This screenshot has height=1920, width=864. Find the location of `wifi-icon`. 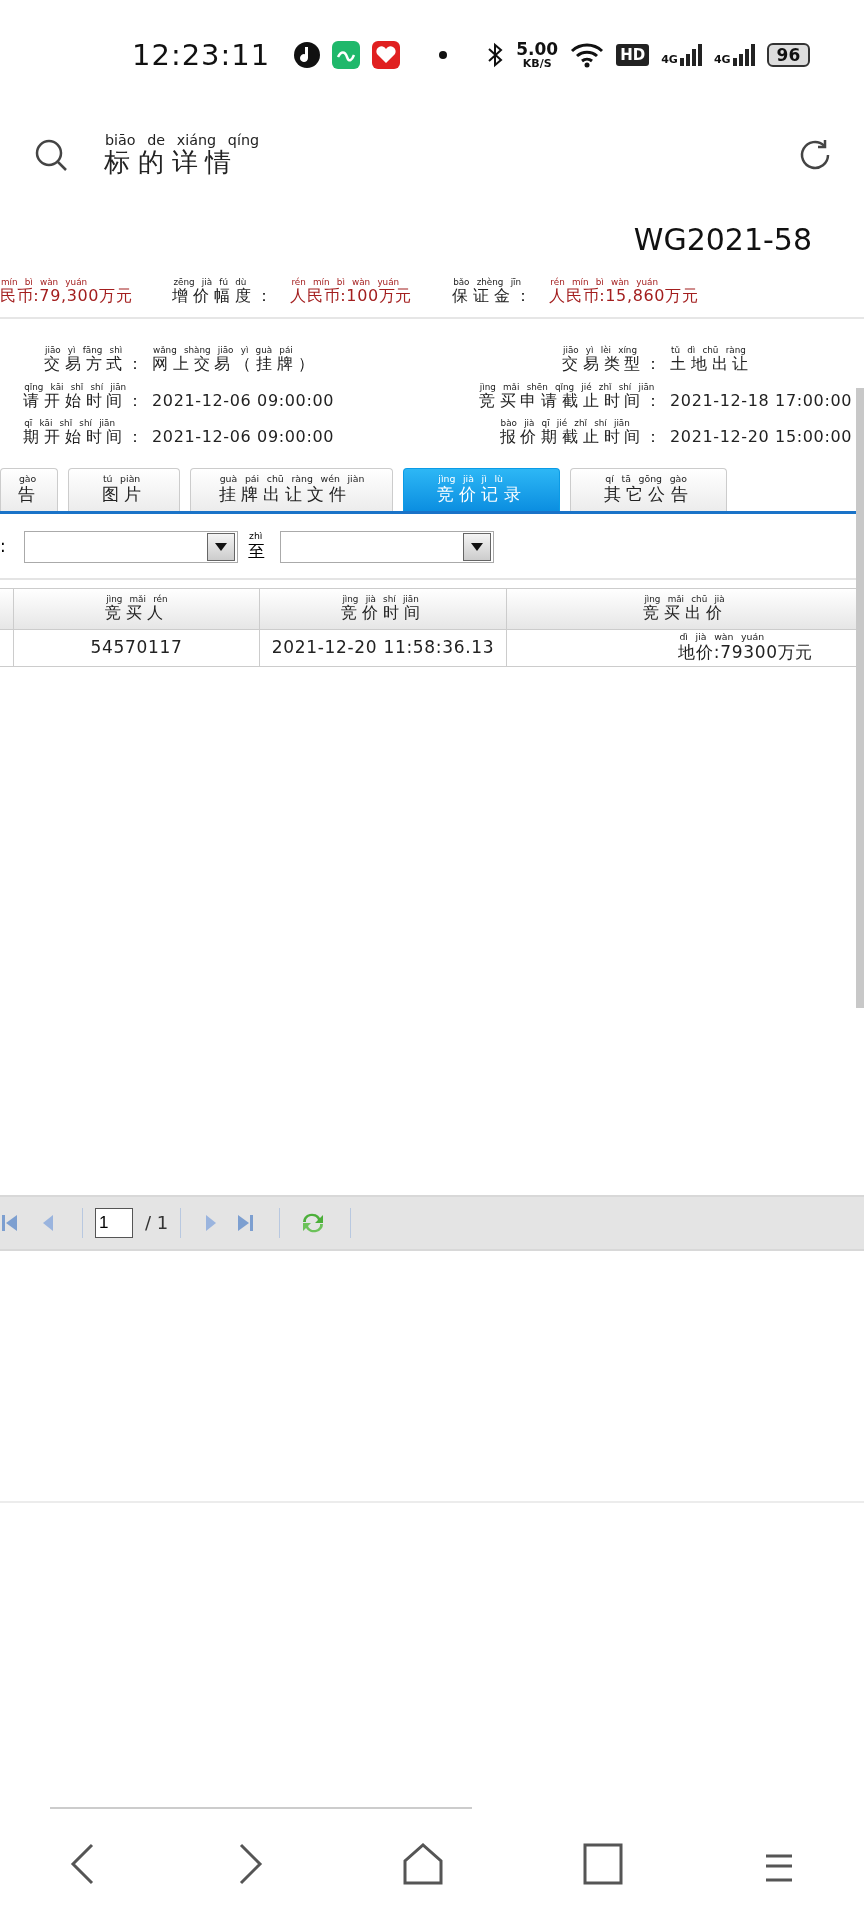

wifi-icon is located at coordinates (587, 55).